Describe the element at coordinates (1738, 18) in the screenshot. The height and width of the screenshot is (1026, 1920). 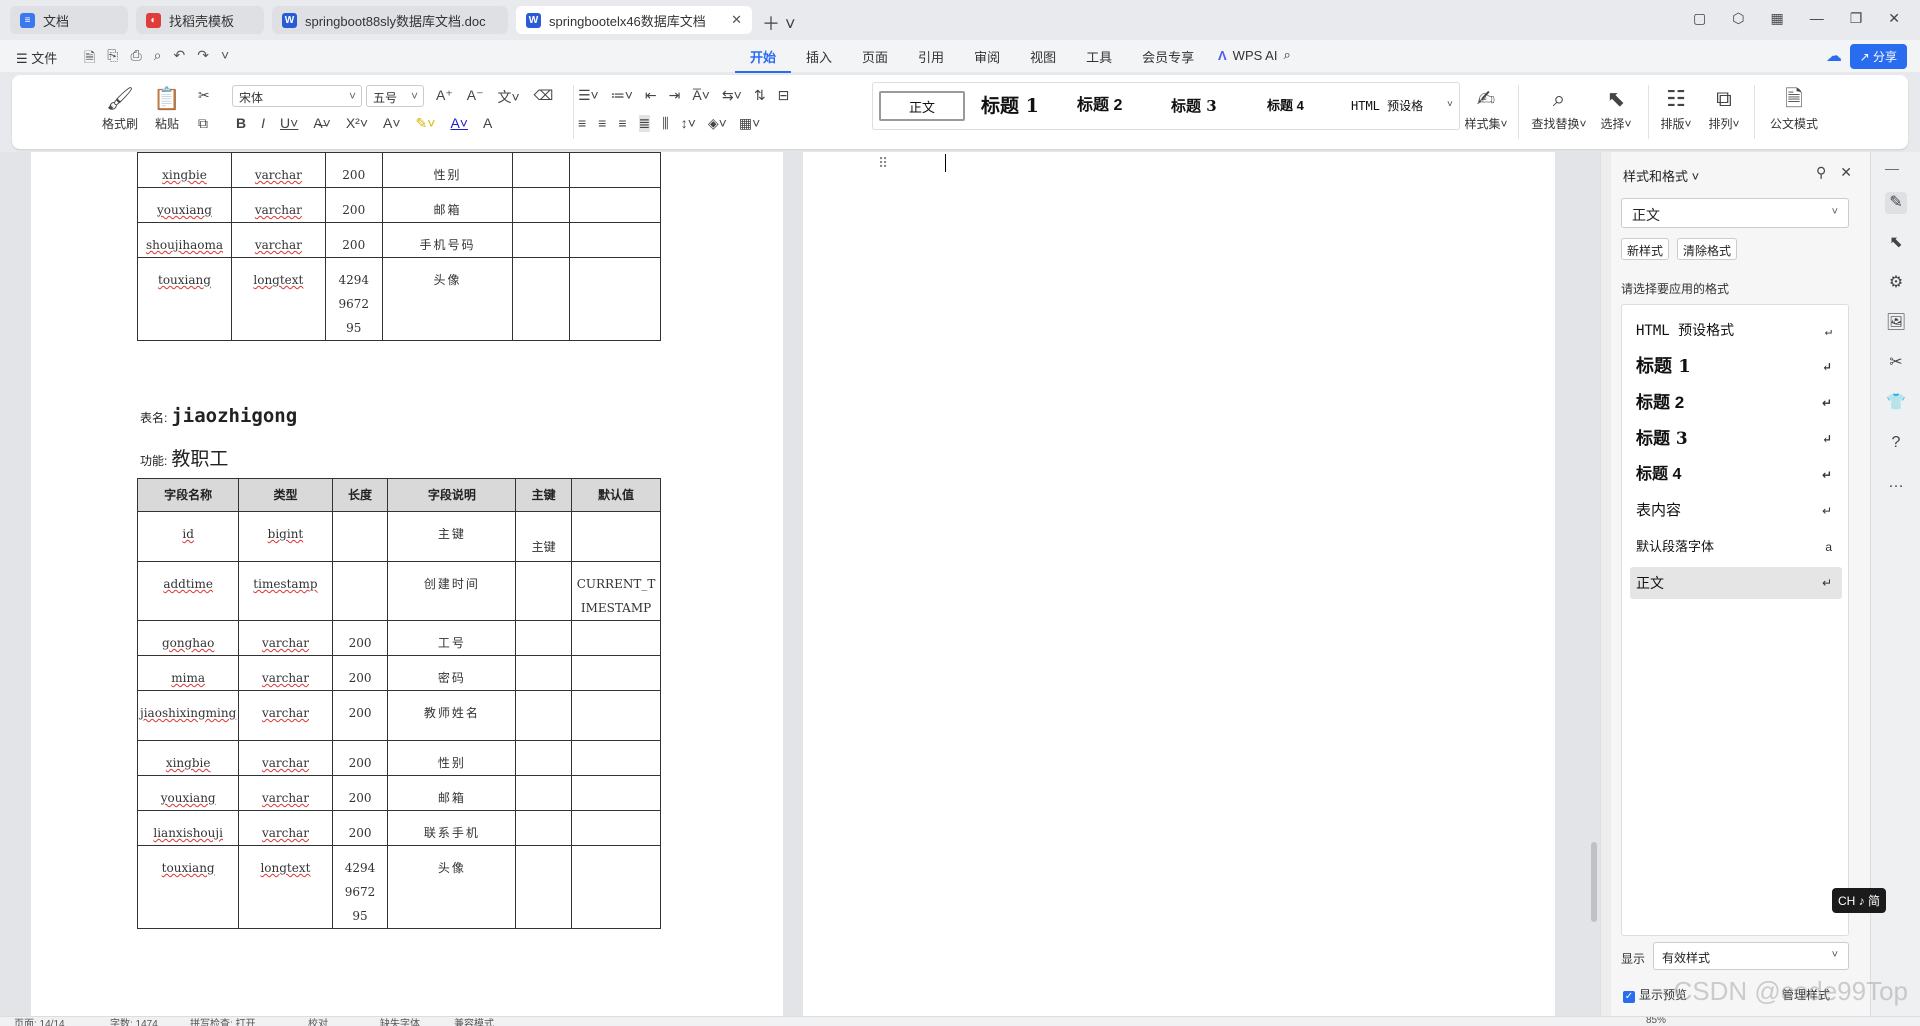
I see `cube-icon: ⬡` at that location.